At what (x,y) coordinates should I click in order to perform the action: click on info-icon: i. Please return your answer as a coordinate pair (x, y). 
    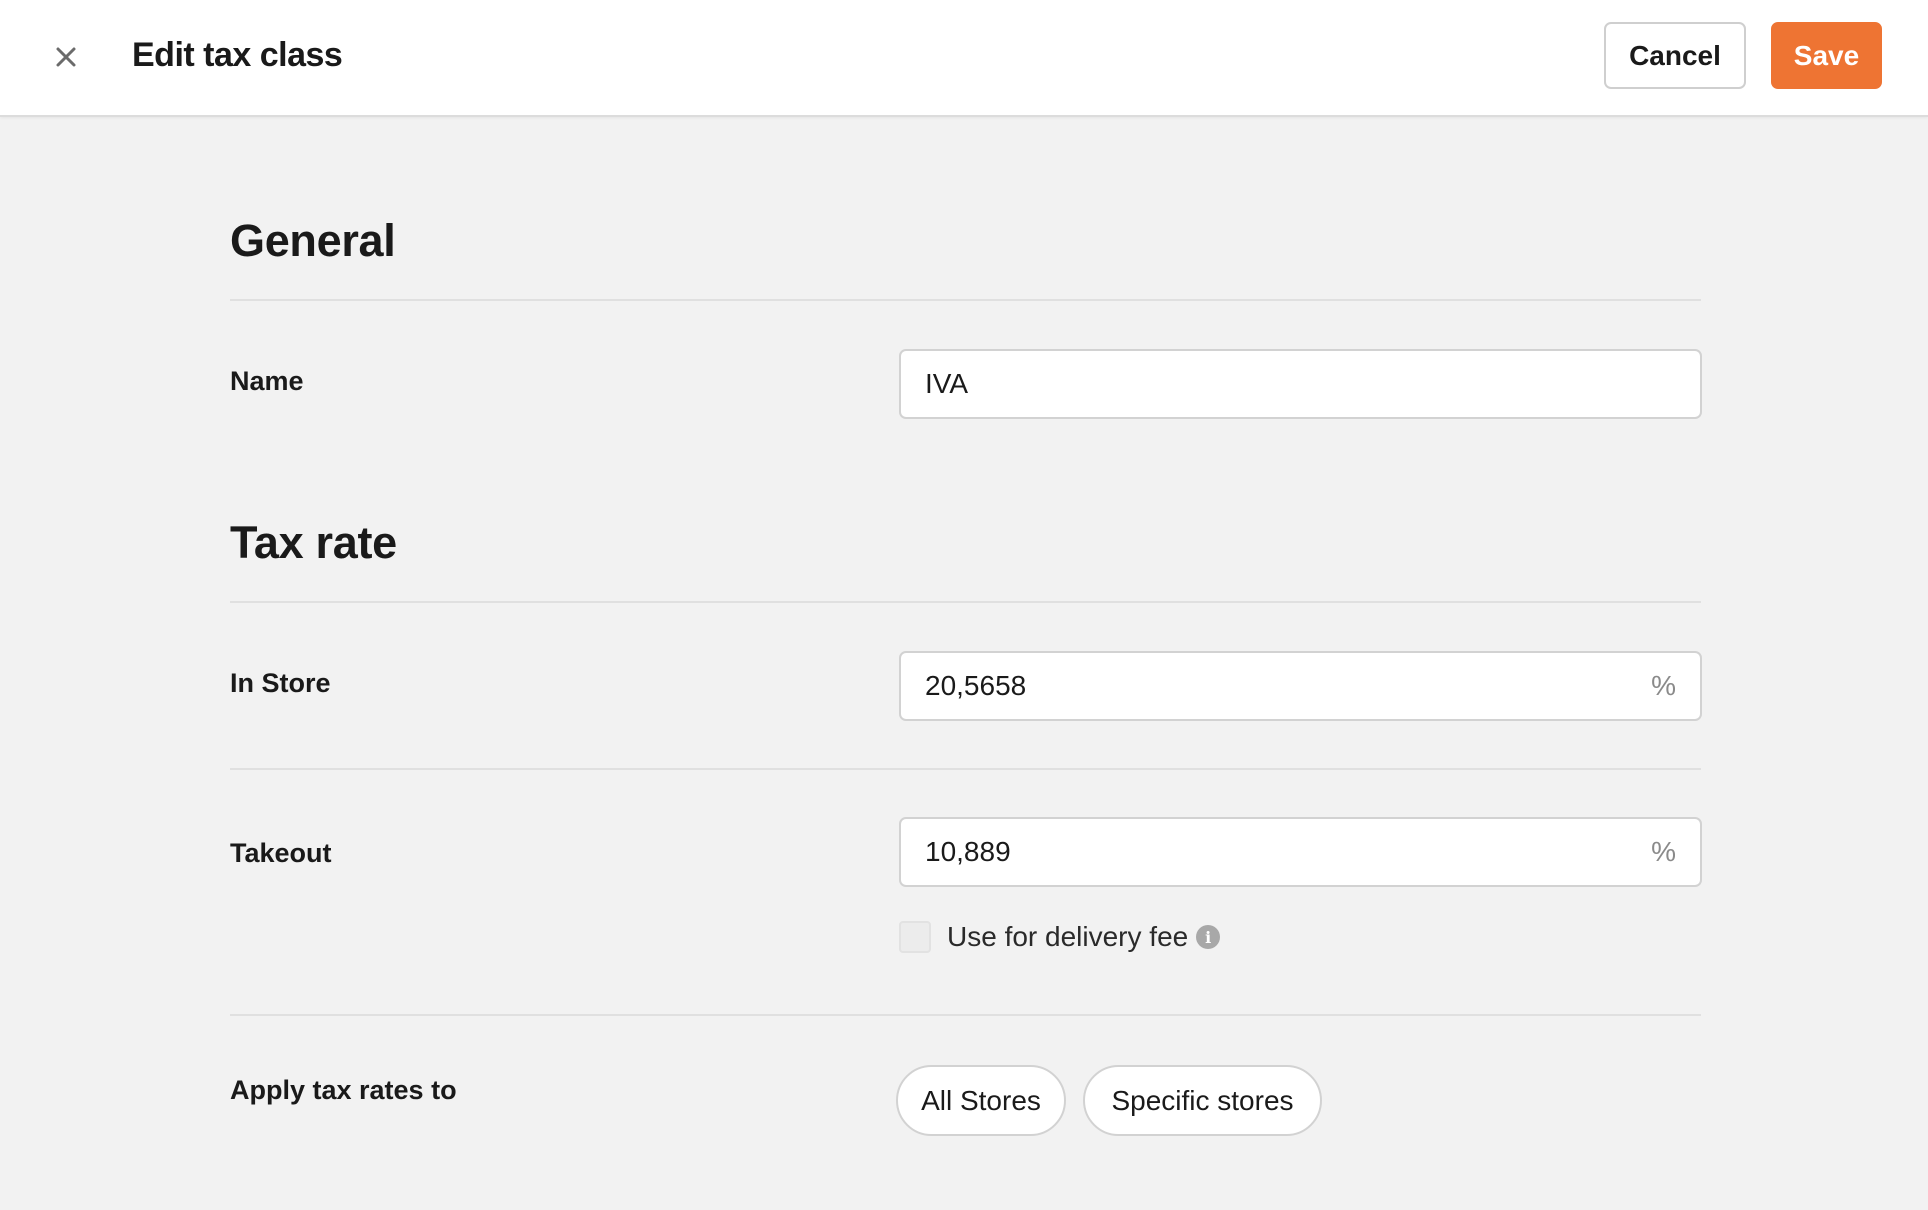
    Looking at the image, I should click on (1208, 937).